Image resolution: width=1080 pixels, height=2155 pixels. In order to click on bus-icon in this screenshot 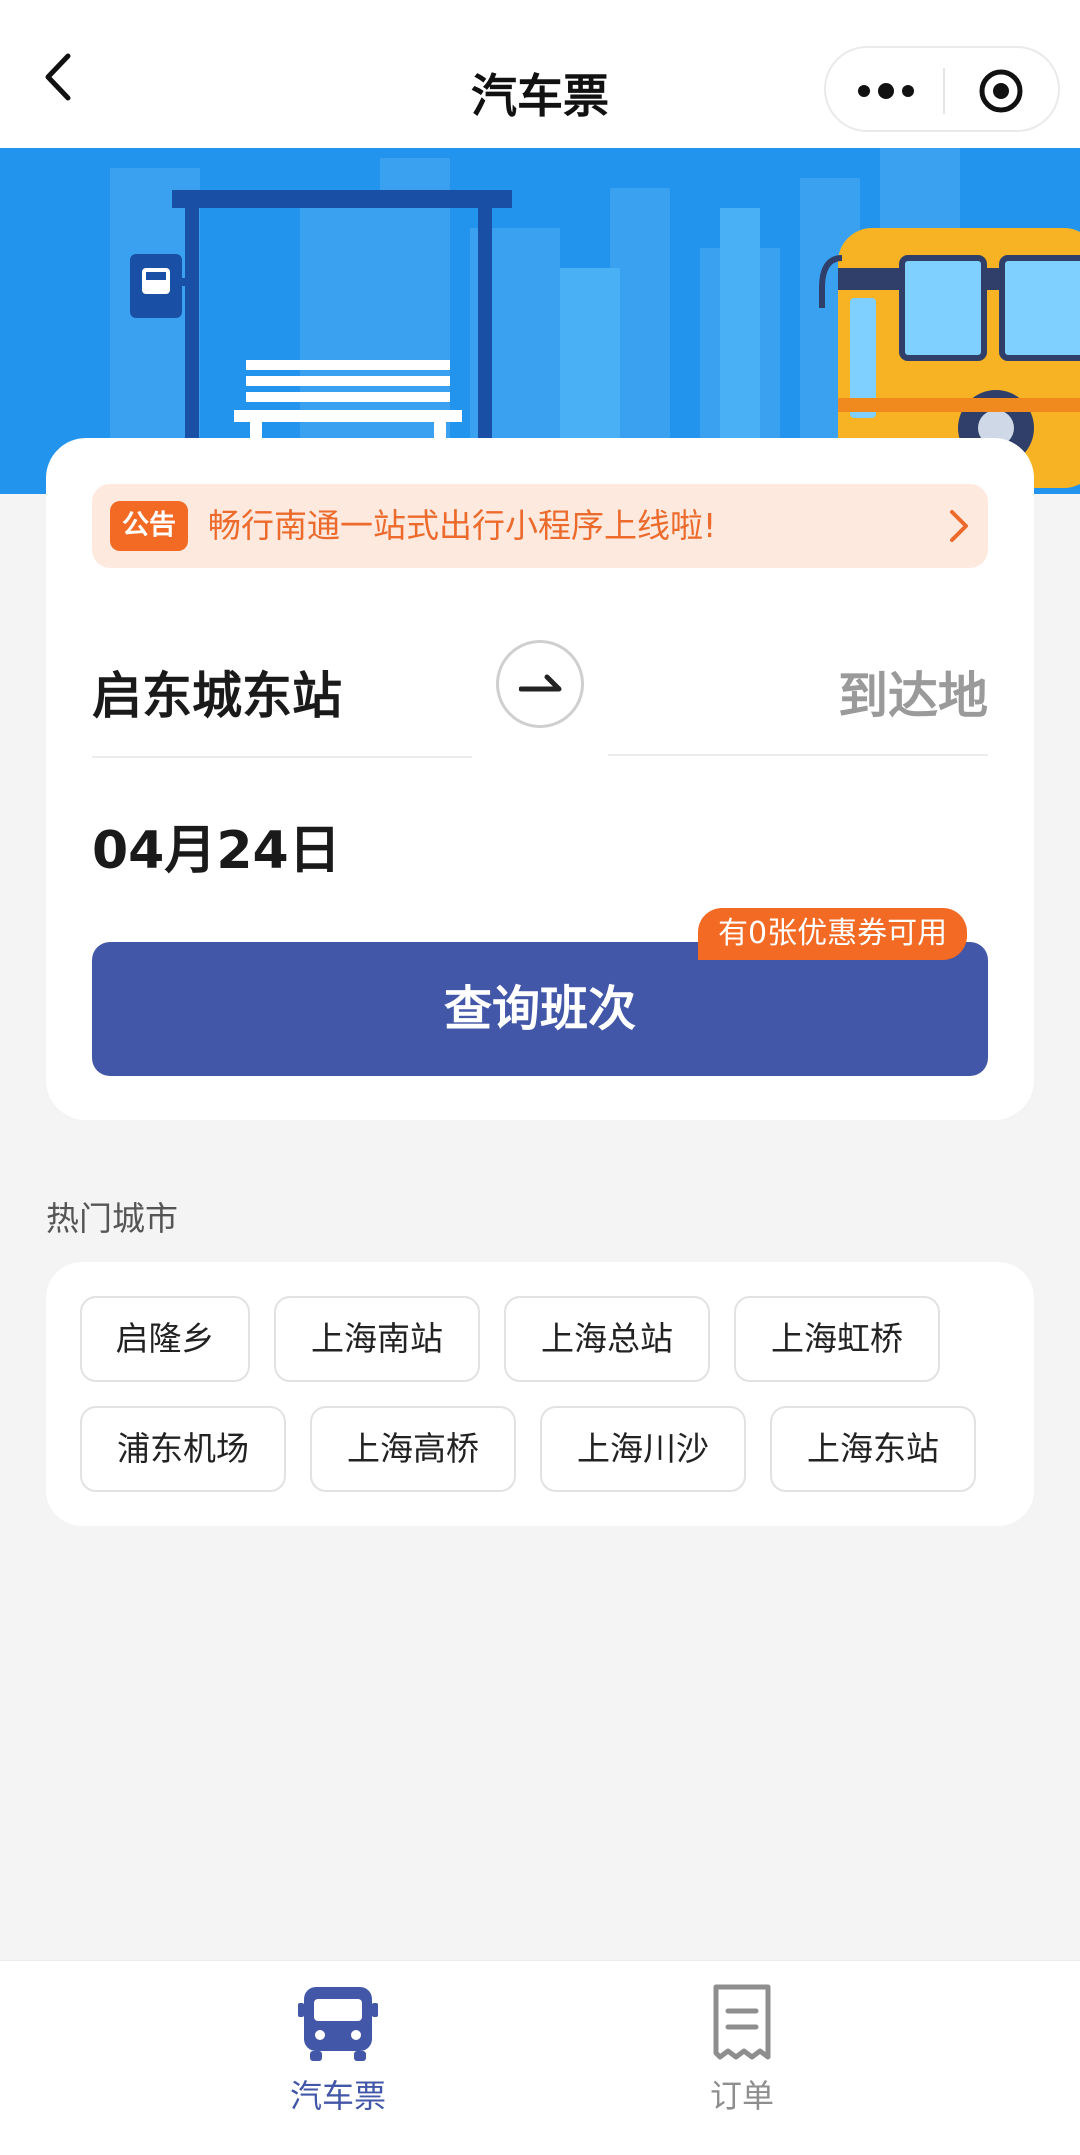, I will do `click(338, 2024)`.